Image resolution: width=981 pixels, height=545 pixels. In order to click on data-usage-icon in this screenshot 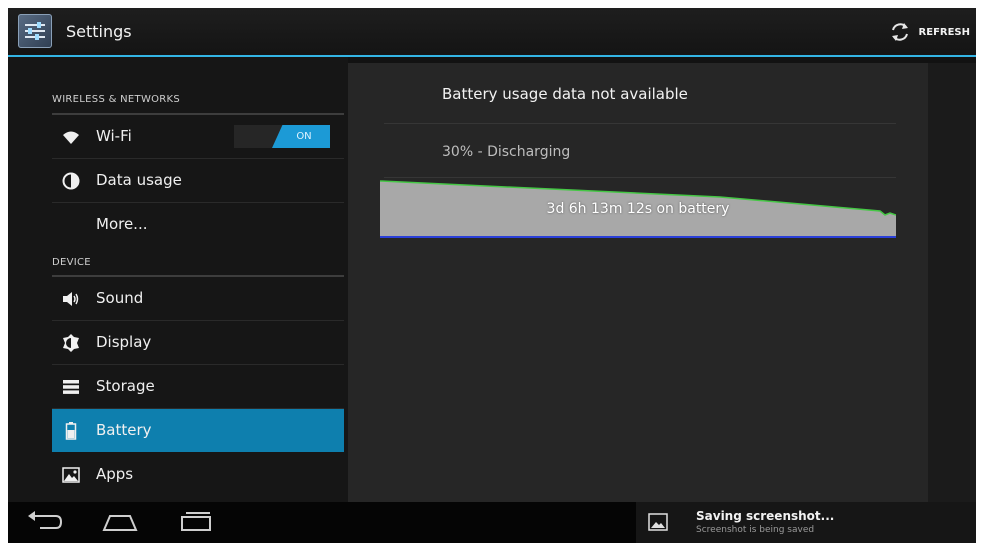, I will do `click(71, 181)`.